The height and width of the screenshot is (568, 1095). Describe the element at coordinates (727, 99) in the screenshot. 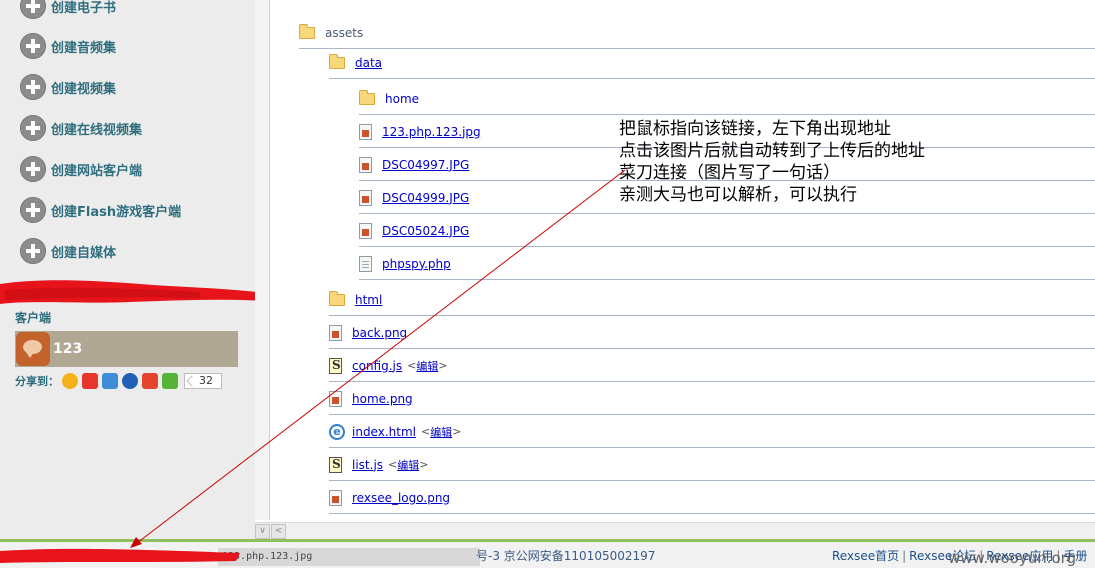

I see `tree-row-home-folder: home` at that location.